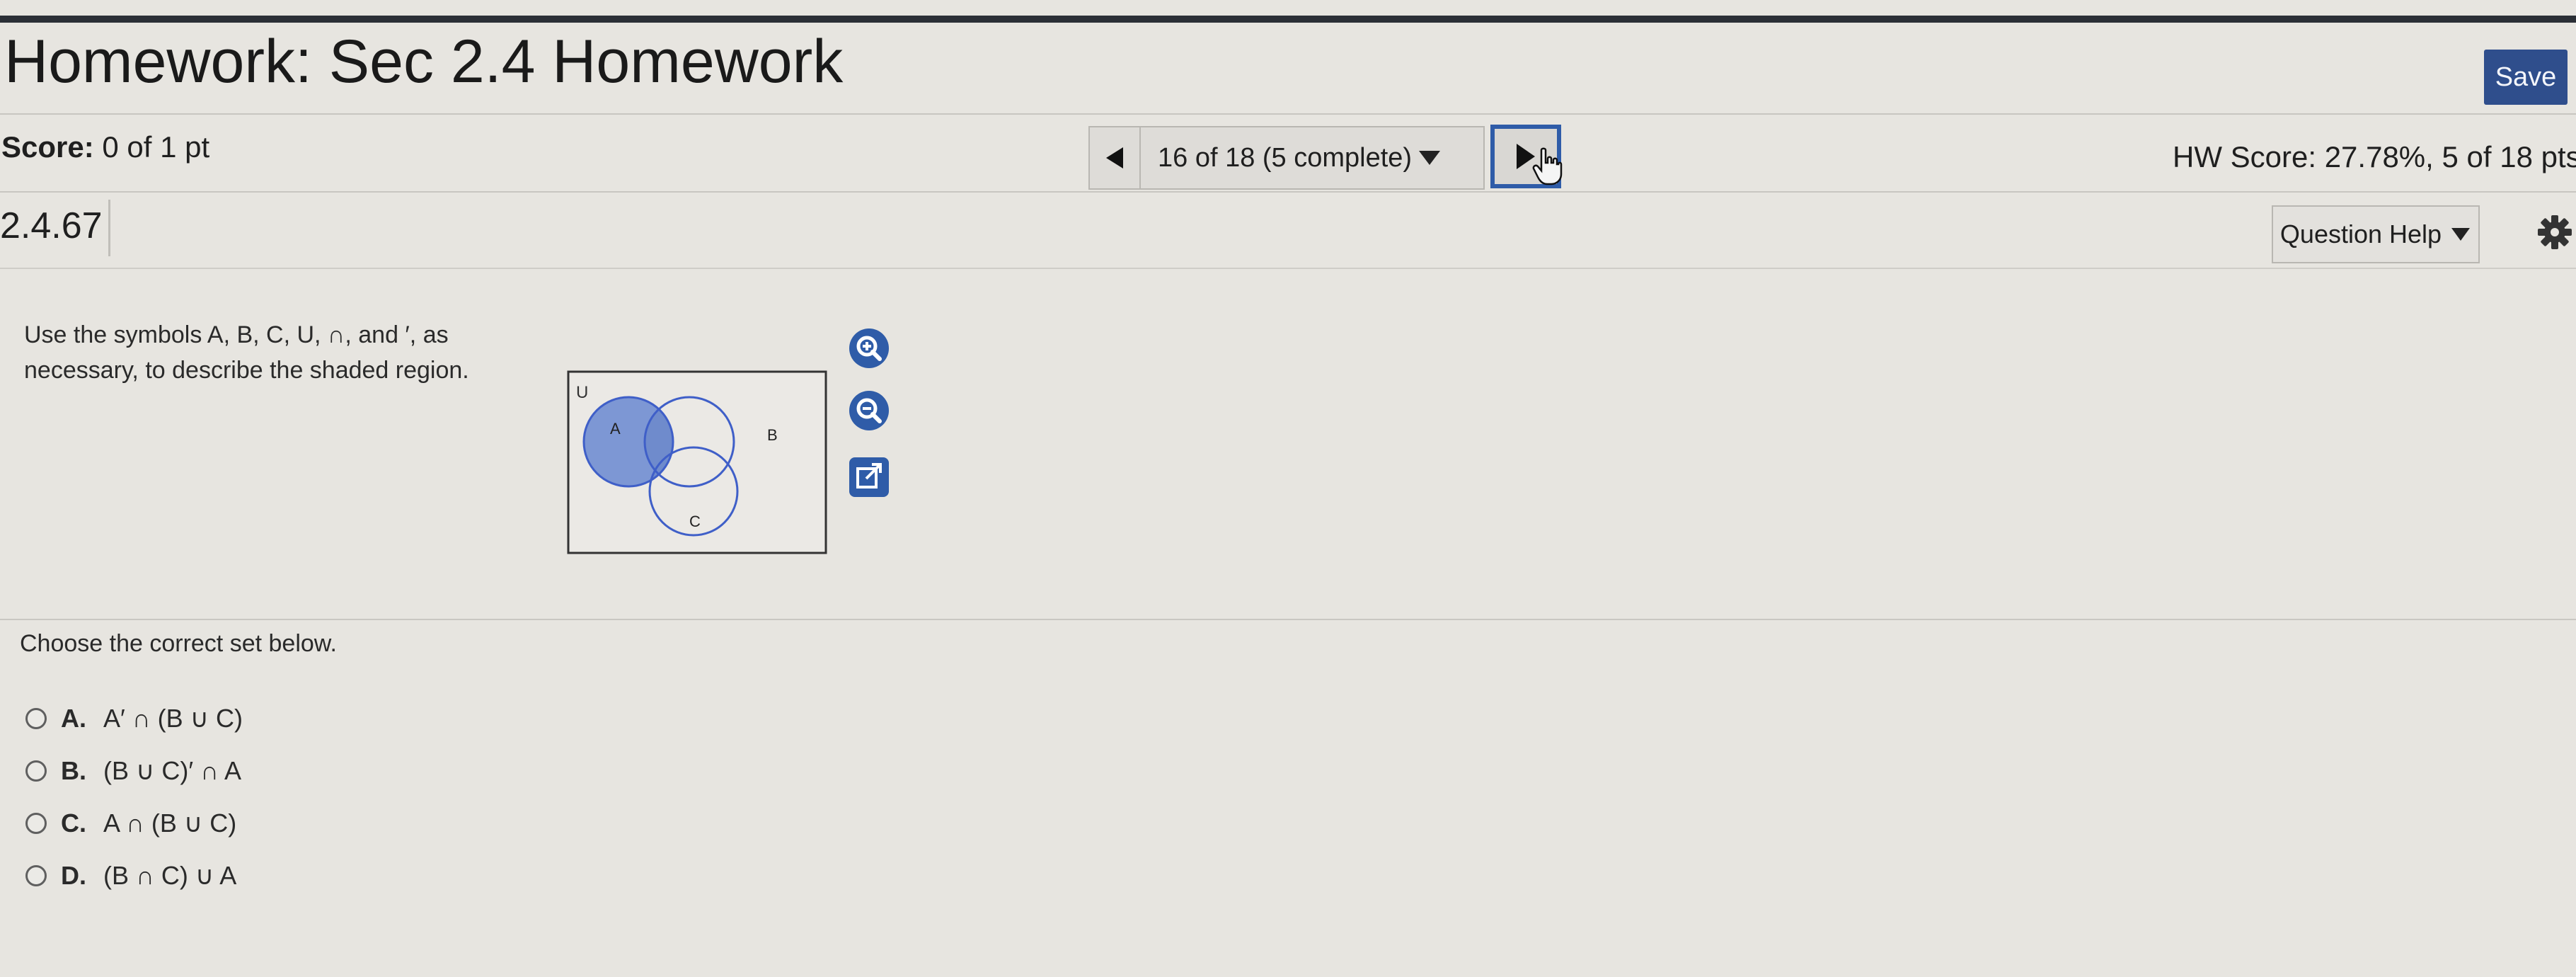  What do you see at coordinates (74, 823) in the screenshot?
I see `choice-letter: C.` at bounding box center [74, 823].